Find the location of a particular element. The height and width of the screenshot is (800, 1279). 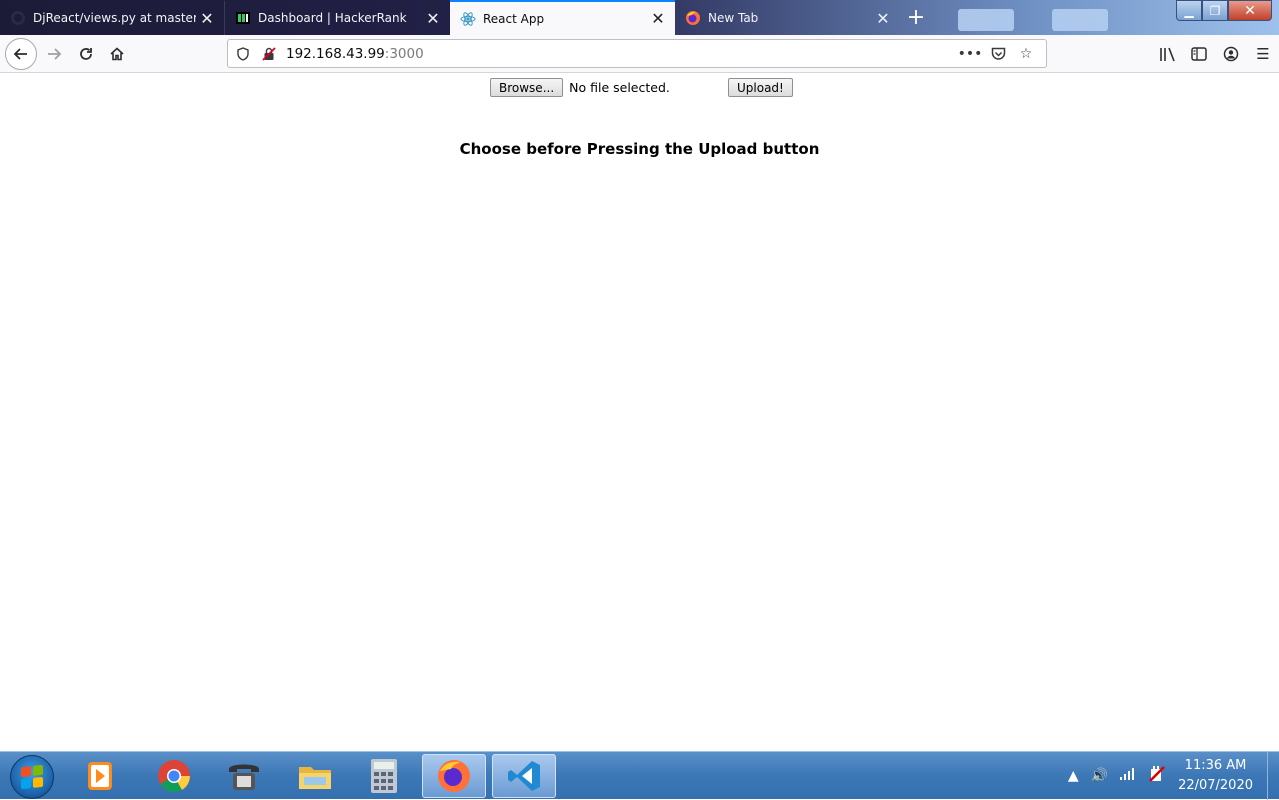

tab-label: New Tab is located at coordinates (733, 18).